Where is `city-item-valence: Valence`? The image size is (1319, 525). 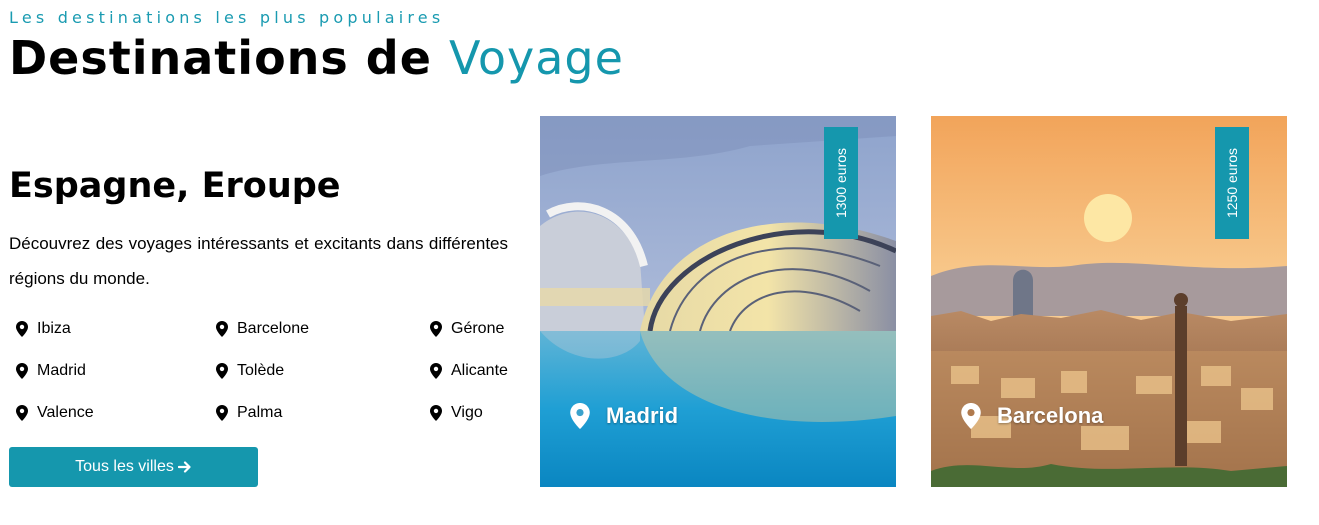
city-item-valence: Valence is located at coordinates (55, 413).